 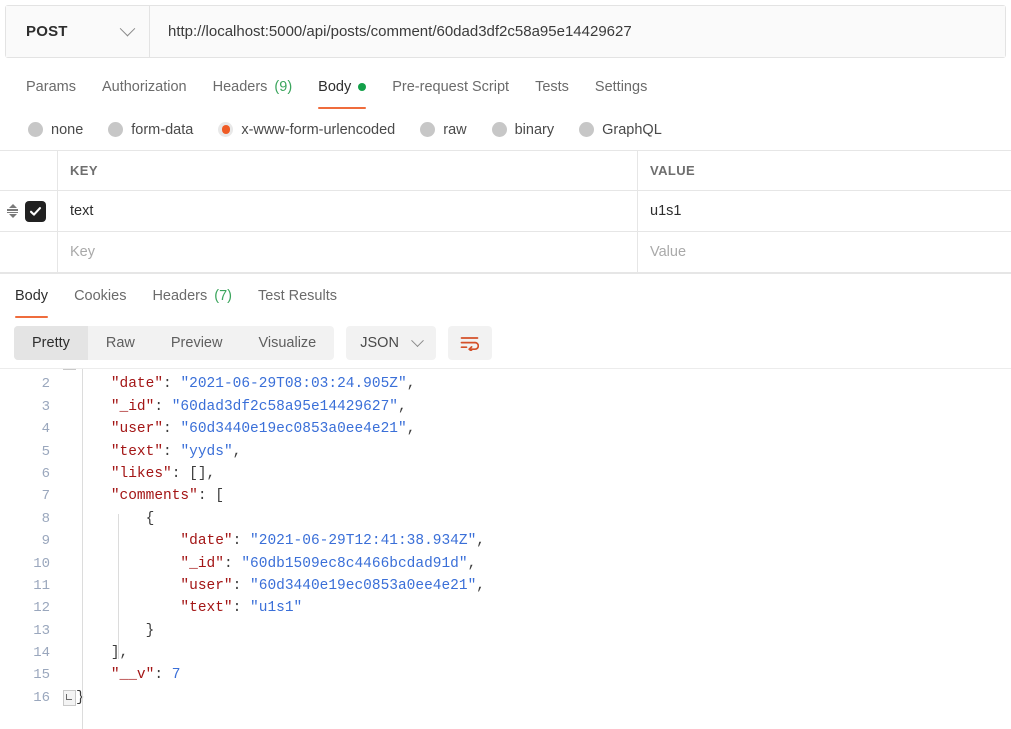 I want to click on request-tab-params: Params, so click(x=51, y=86).